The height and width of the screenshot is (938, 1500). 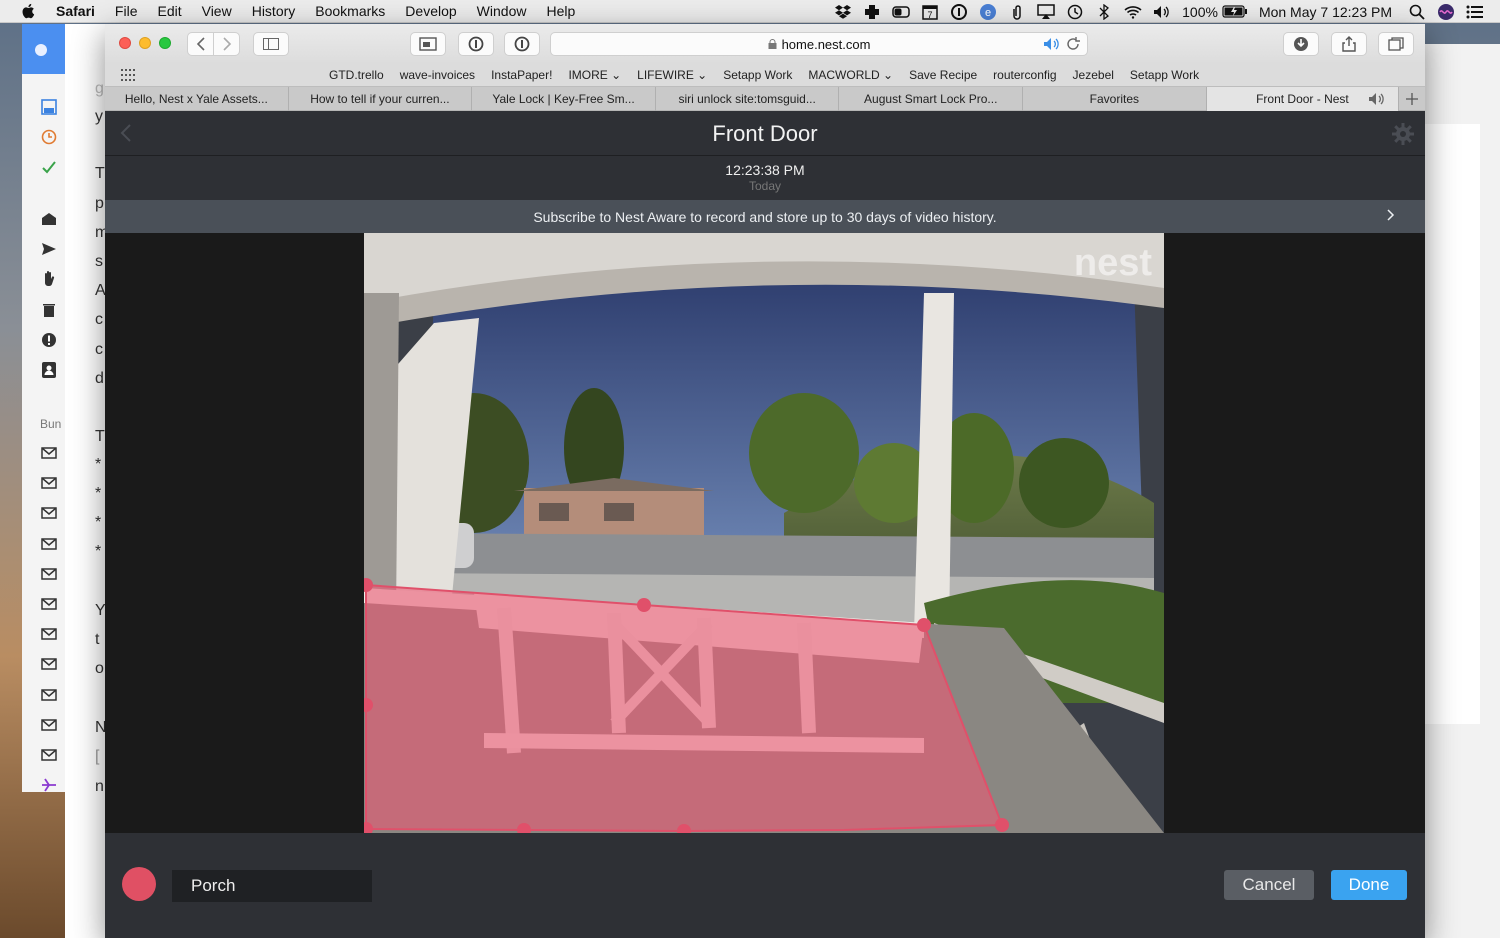 I want to click on menu-help: Help, so click(x=560, y=11).